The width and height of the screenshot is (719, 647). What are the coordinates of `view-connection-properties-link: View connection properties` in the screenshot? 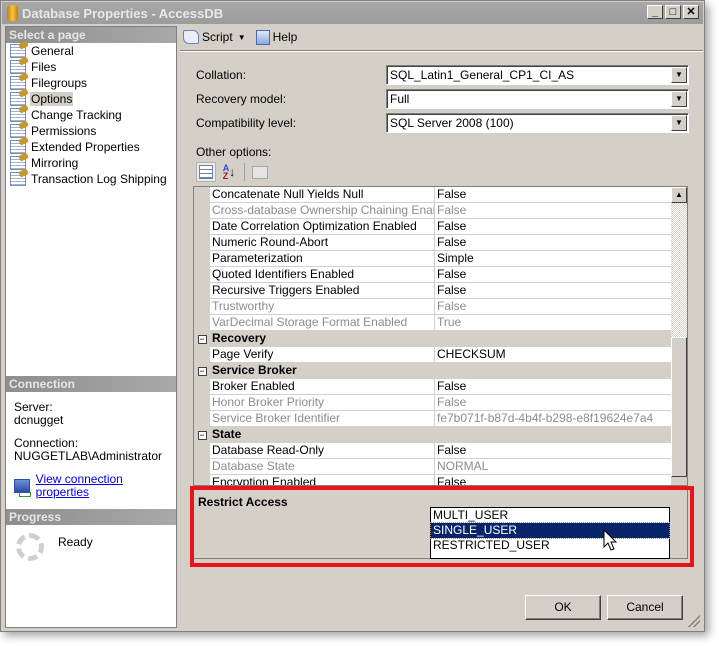 It's located at (95, 486).